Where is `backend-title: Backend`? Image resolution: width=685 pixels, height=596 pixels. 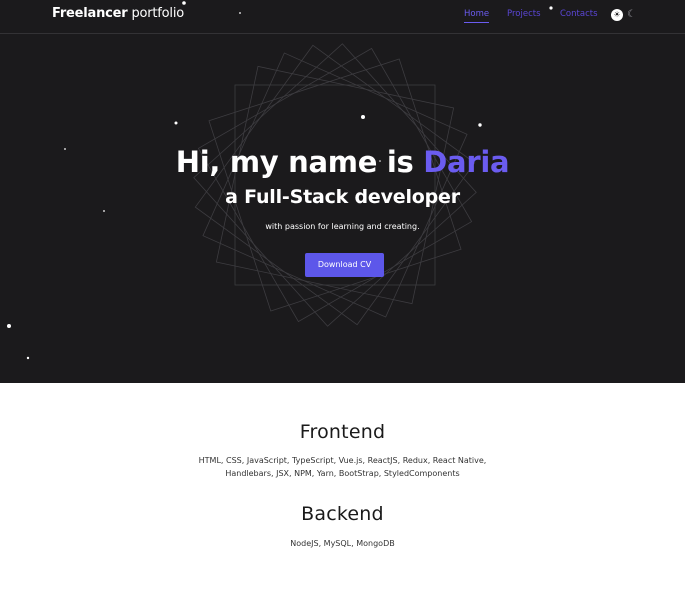 backend-title: Backend is located at coordinates (342, 514).